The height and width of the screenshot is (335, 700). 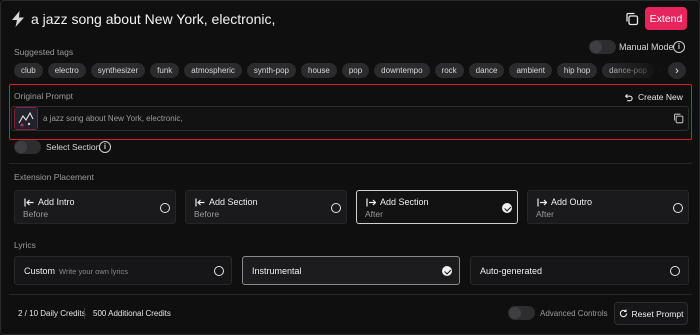 What do you see at coordinates (54, 177) in the screenshot?
I see `extension-placement-label: Extension Placement` at bounding box center [54, 177].